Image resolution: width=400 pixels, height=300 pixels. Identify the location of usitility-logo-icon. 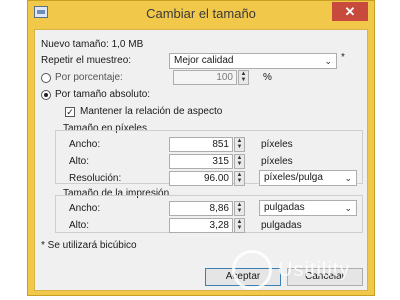
(252, 270).